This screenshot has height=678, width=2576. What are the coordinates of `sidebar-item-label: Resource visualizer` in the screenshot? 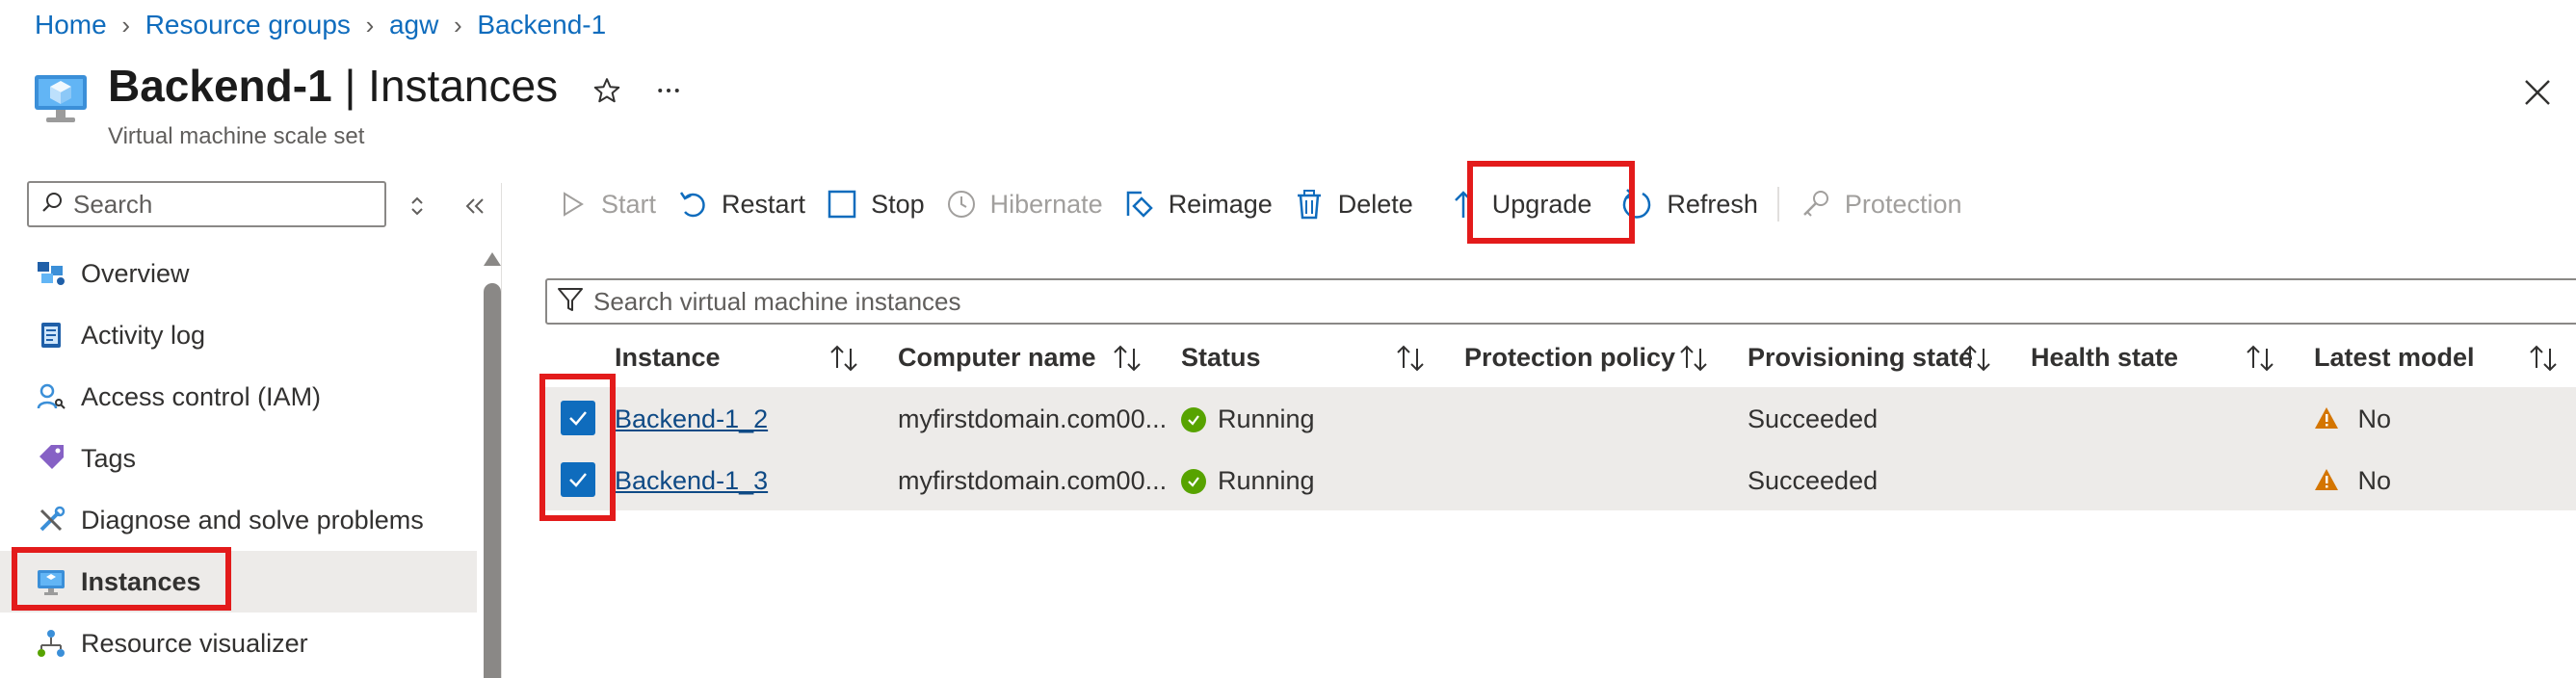 It's located at (195, 643).